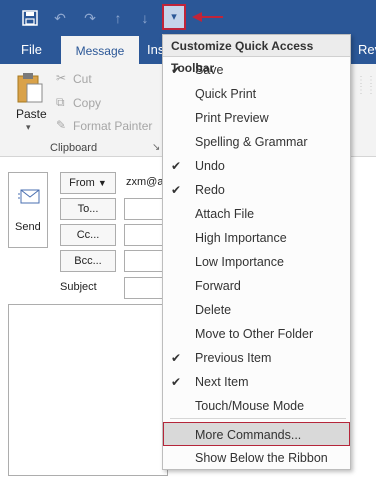 Image resolution: width=376 pixels, height=479 pixels. I want to click on from-address: zxm@a, so click(145, 182).